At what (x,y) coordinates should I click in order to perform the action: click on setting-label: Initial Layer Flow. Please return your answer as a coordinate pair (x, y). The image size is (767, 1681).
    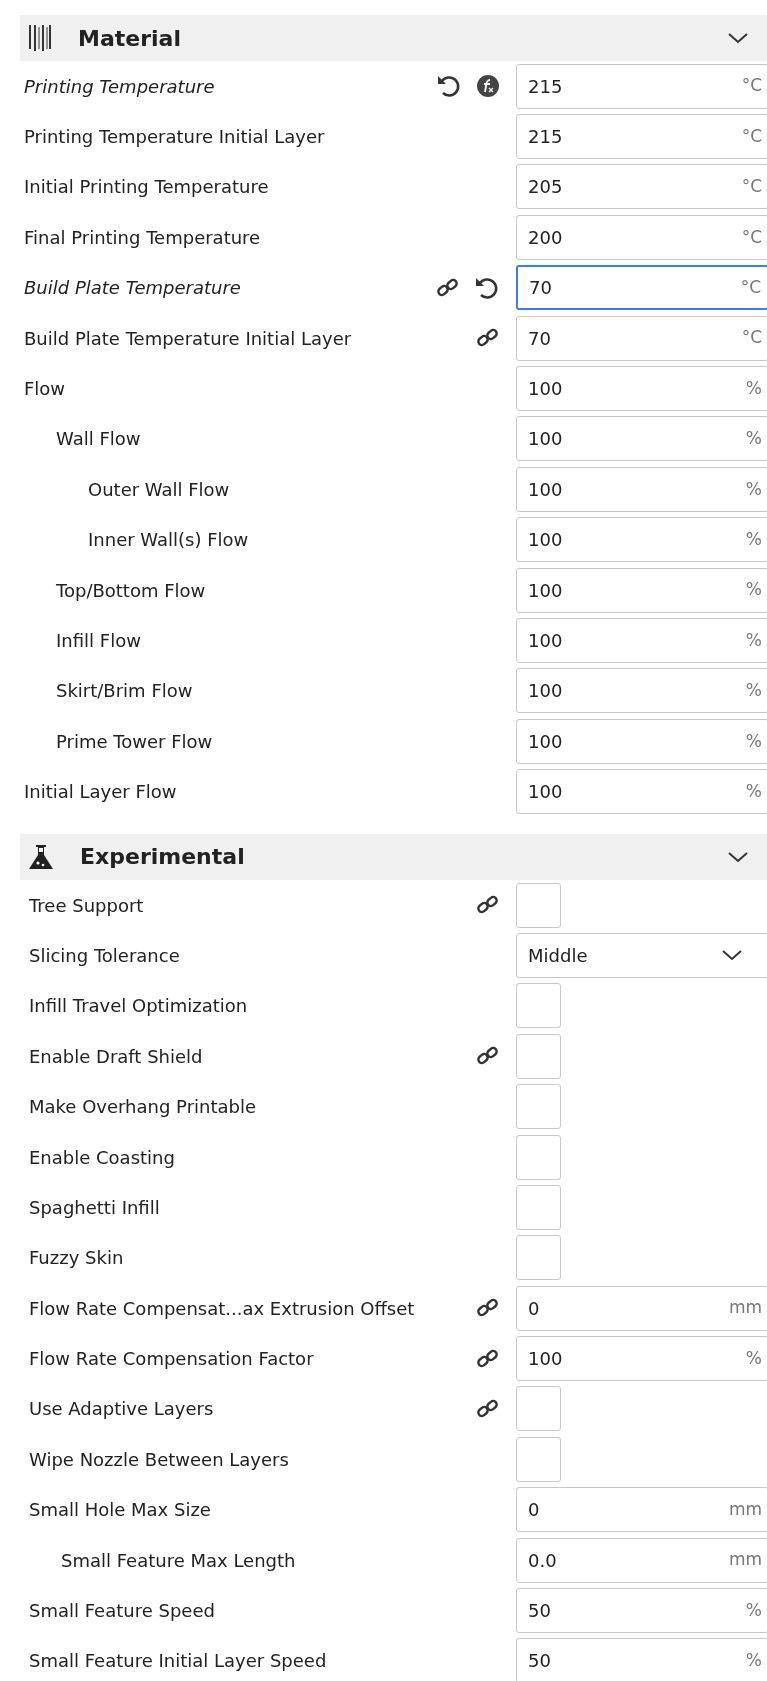
    Looking at the image, I should click on (100, 792).